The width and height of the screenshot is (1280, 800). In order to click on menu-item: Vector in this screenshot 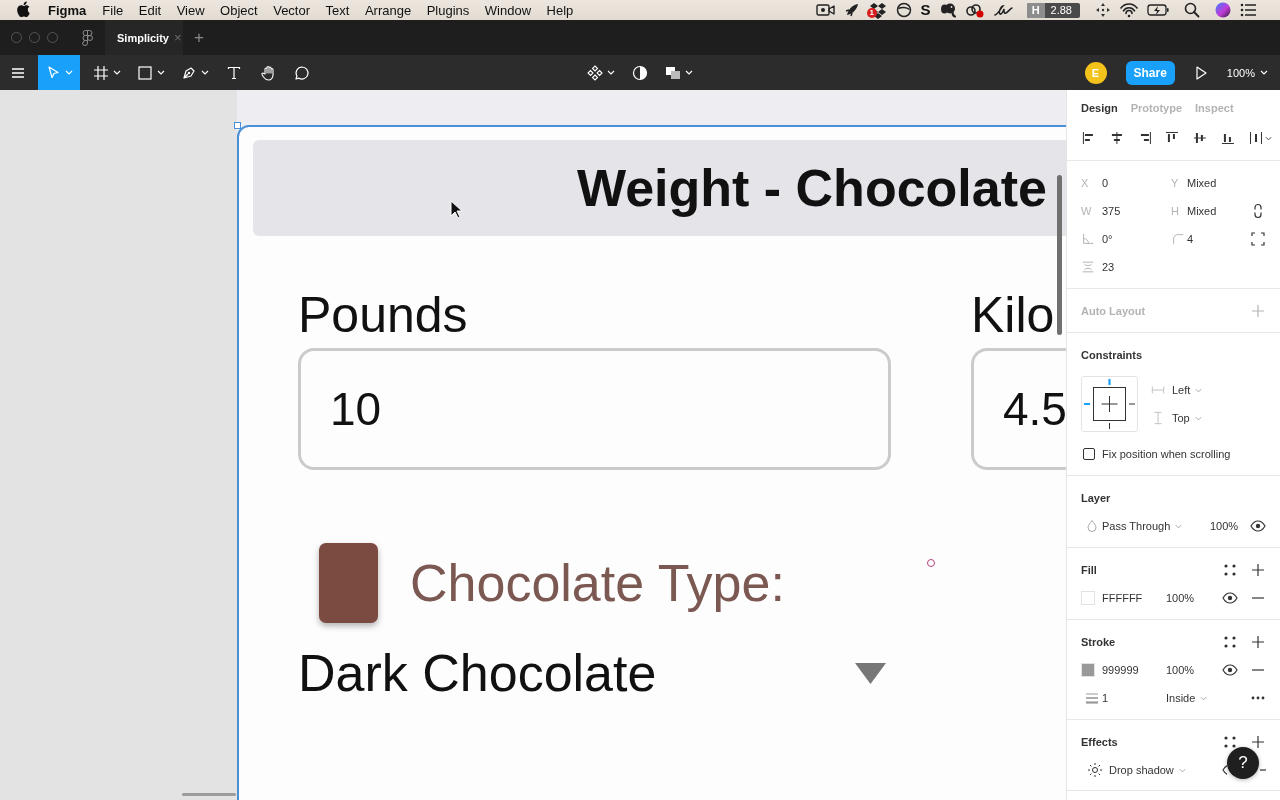, I will do `click(292, 10)`.